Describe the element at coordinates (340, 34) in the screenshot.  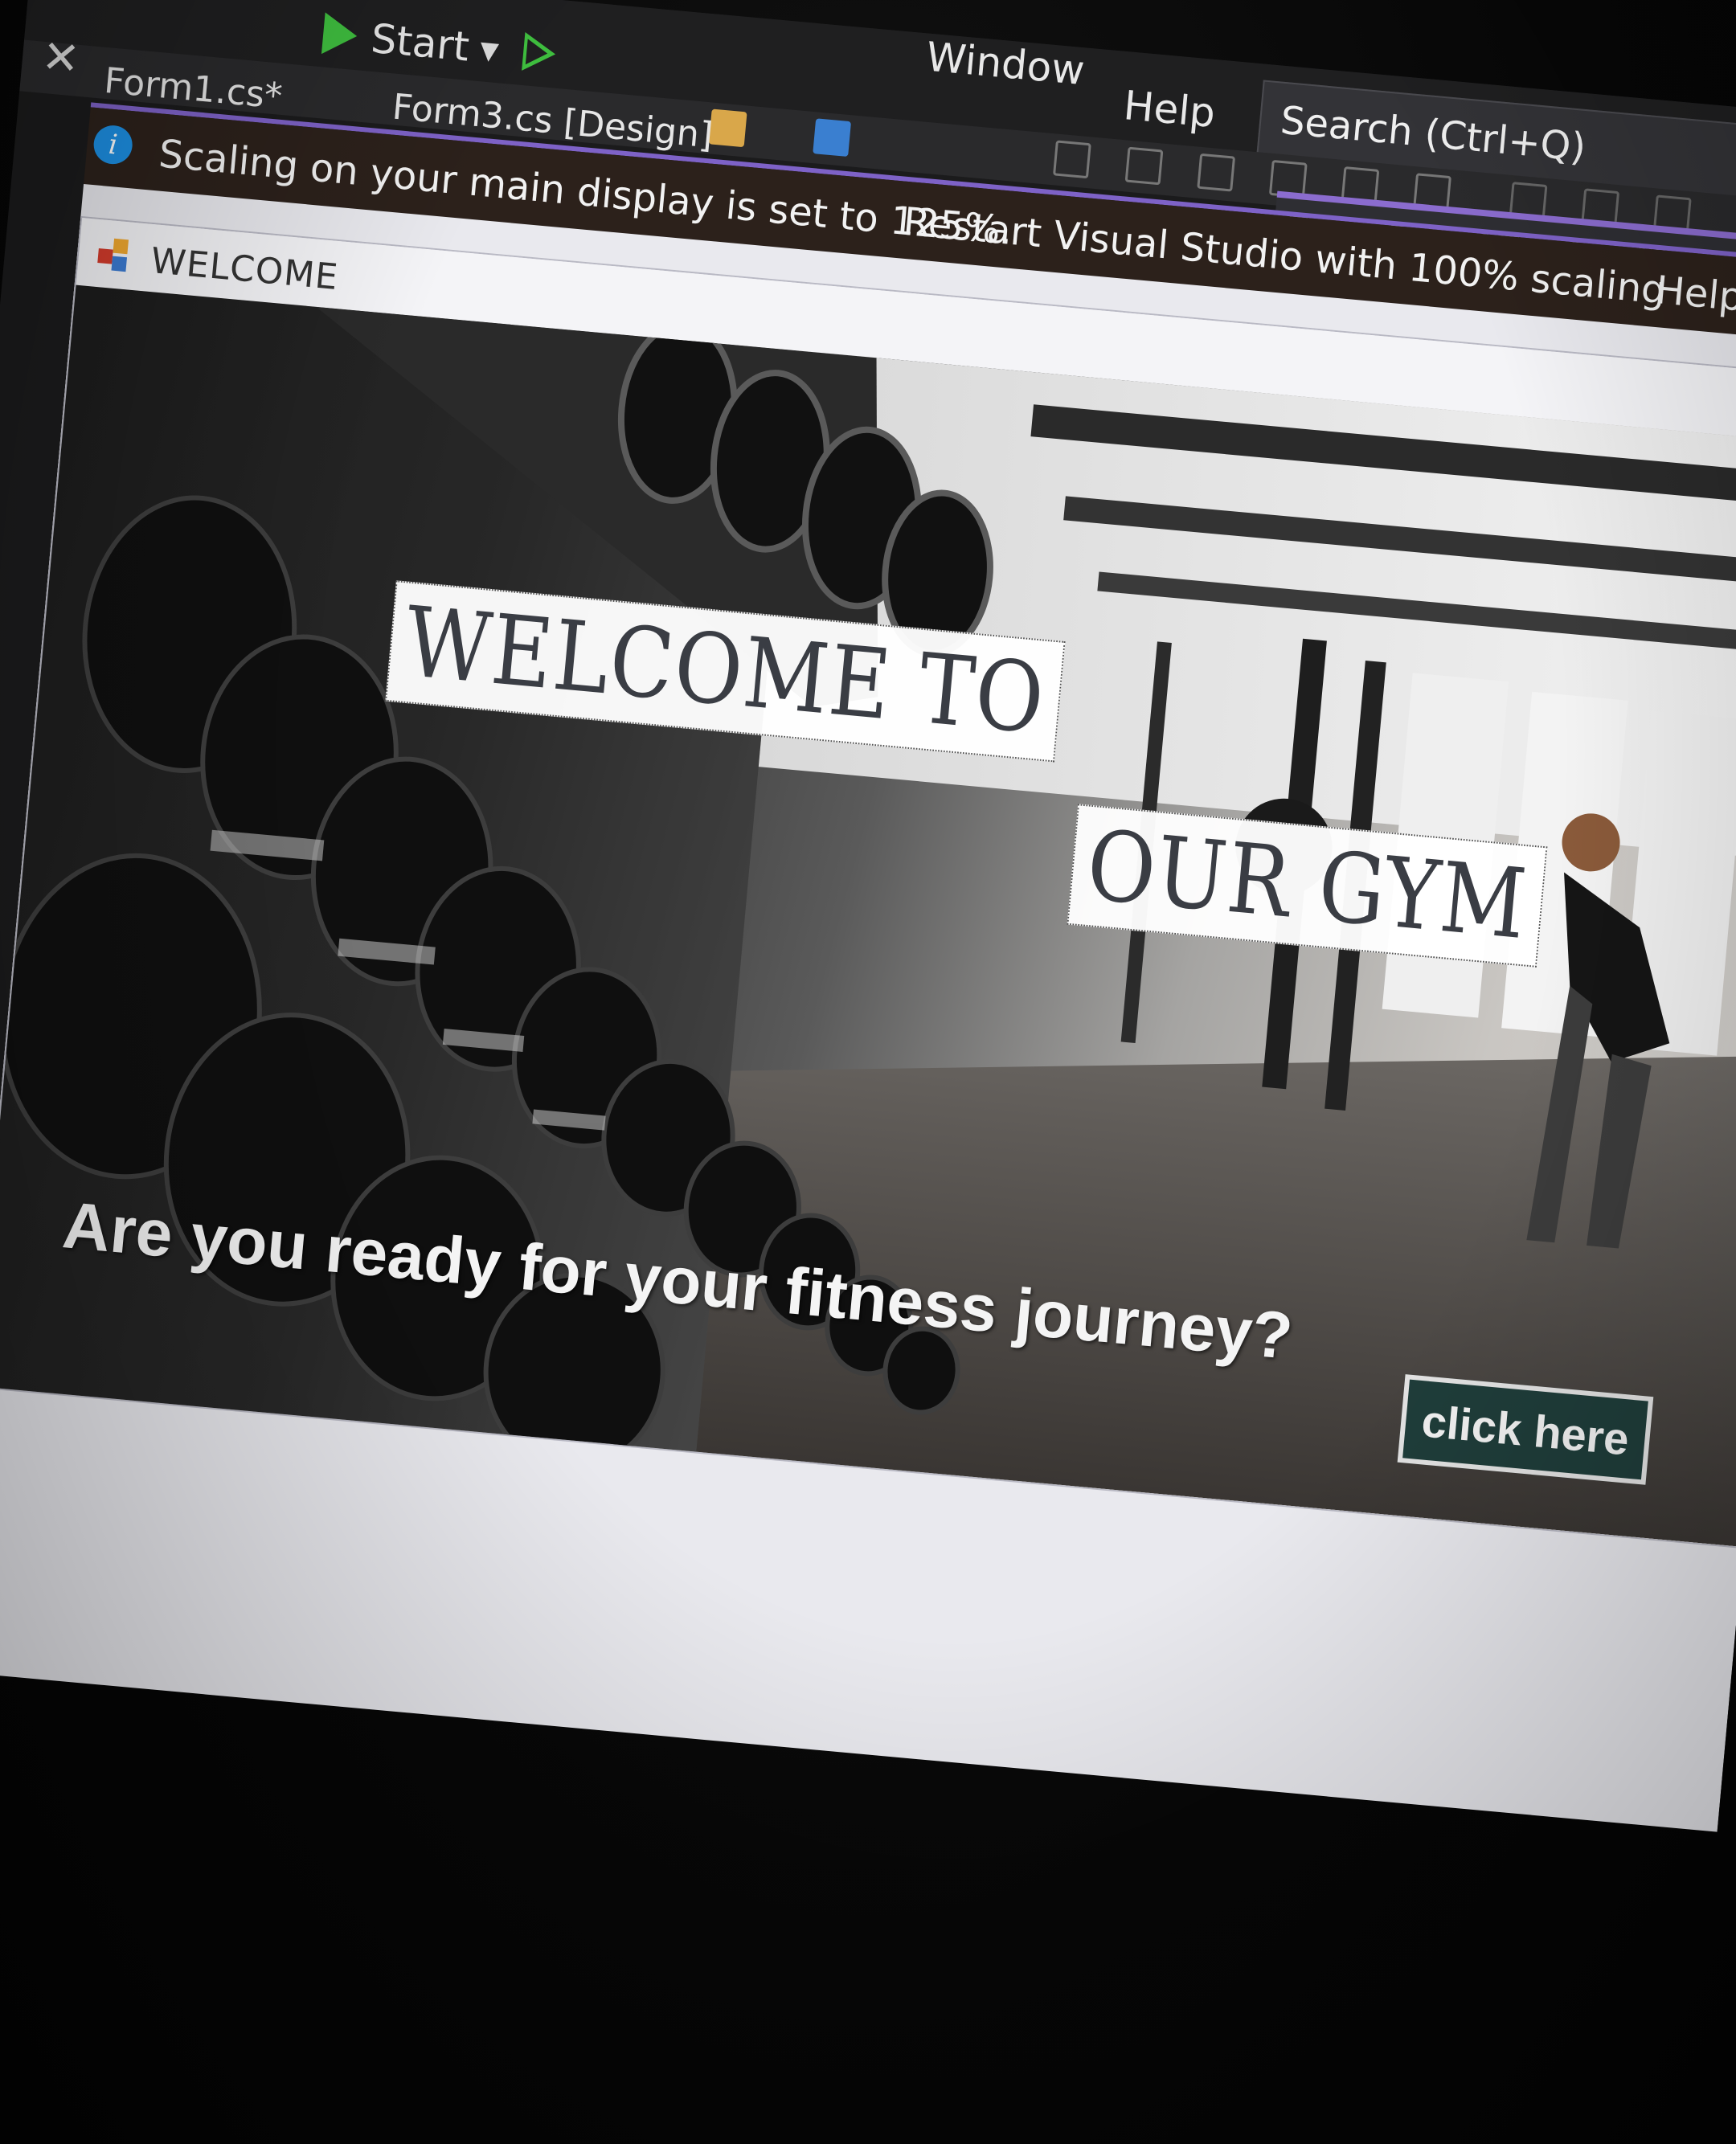
I see `start-play-icon` at that location.